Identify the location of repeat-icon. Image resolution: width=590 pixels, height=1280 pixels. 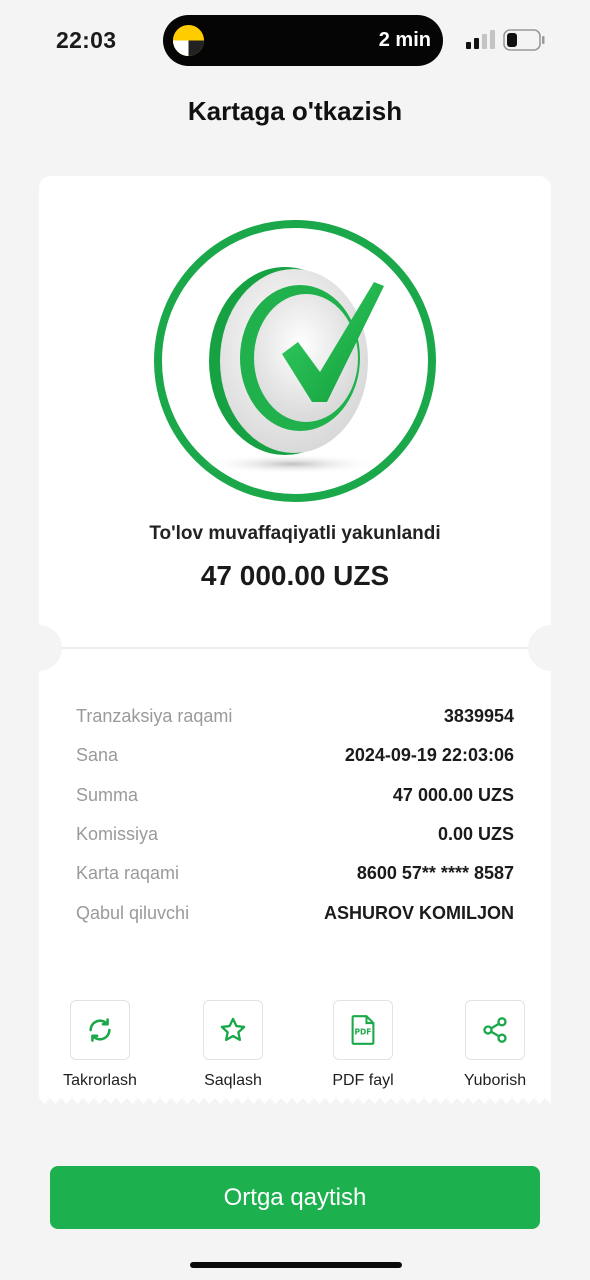
(100, 1030).